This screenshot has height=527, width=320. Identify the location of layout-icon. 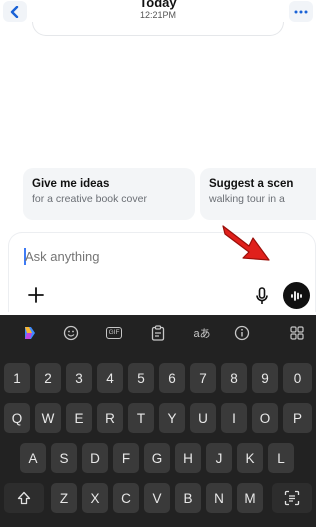
(297, 333).